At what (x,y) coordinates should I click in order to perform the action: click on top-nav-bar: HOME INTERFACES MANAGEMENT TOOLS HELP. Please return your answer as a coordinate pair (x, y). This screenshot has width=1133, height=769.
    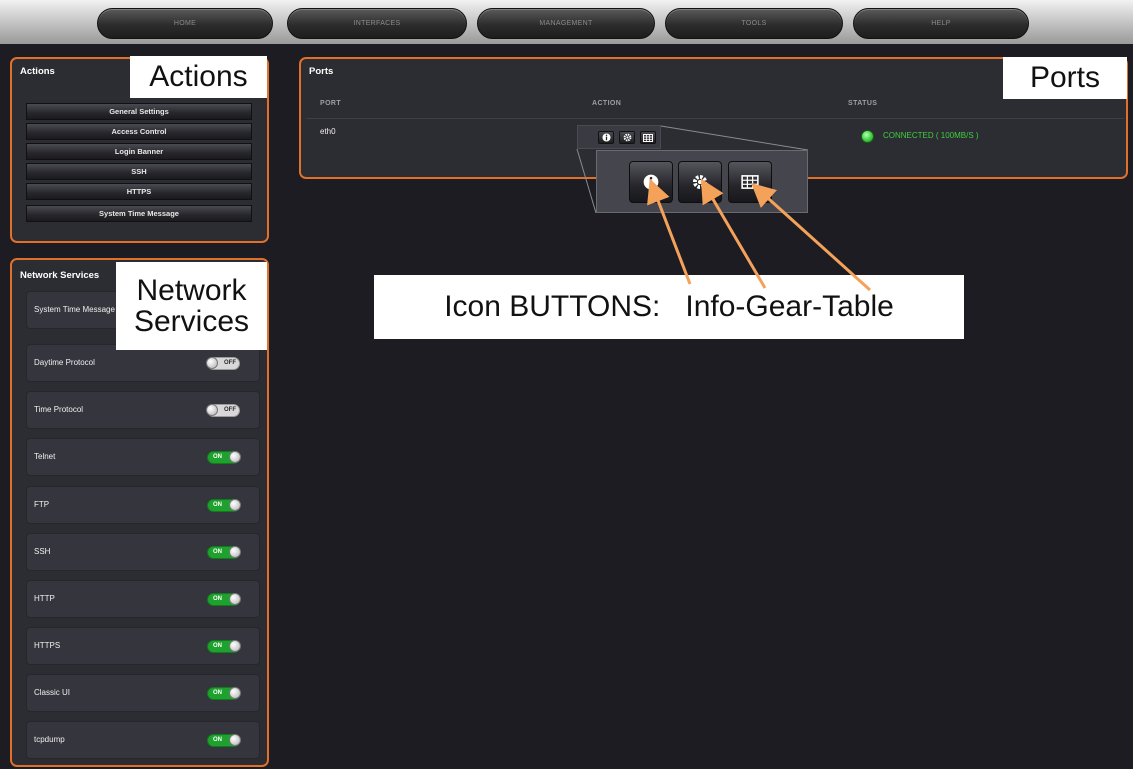
    Looking at the image, I should click on (566, 22).